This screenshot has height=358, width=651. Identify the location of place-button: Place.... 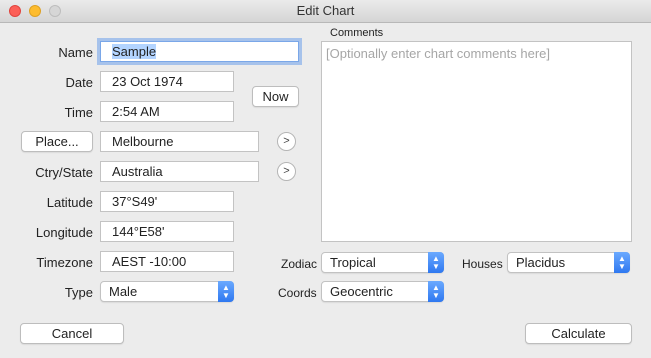
(57, 141).